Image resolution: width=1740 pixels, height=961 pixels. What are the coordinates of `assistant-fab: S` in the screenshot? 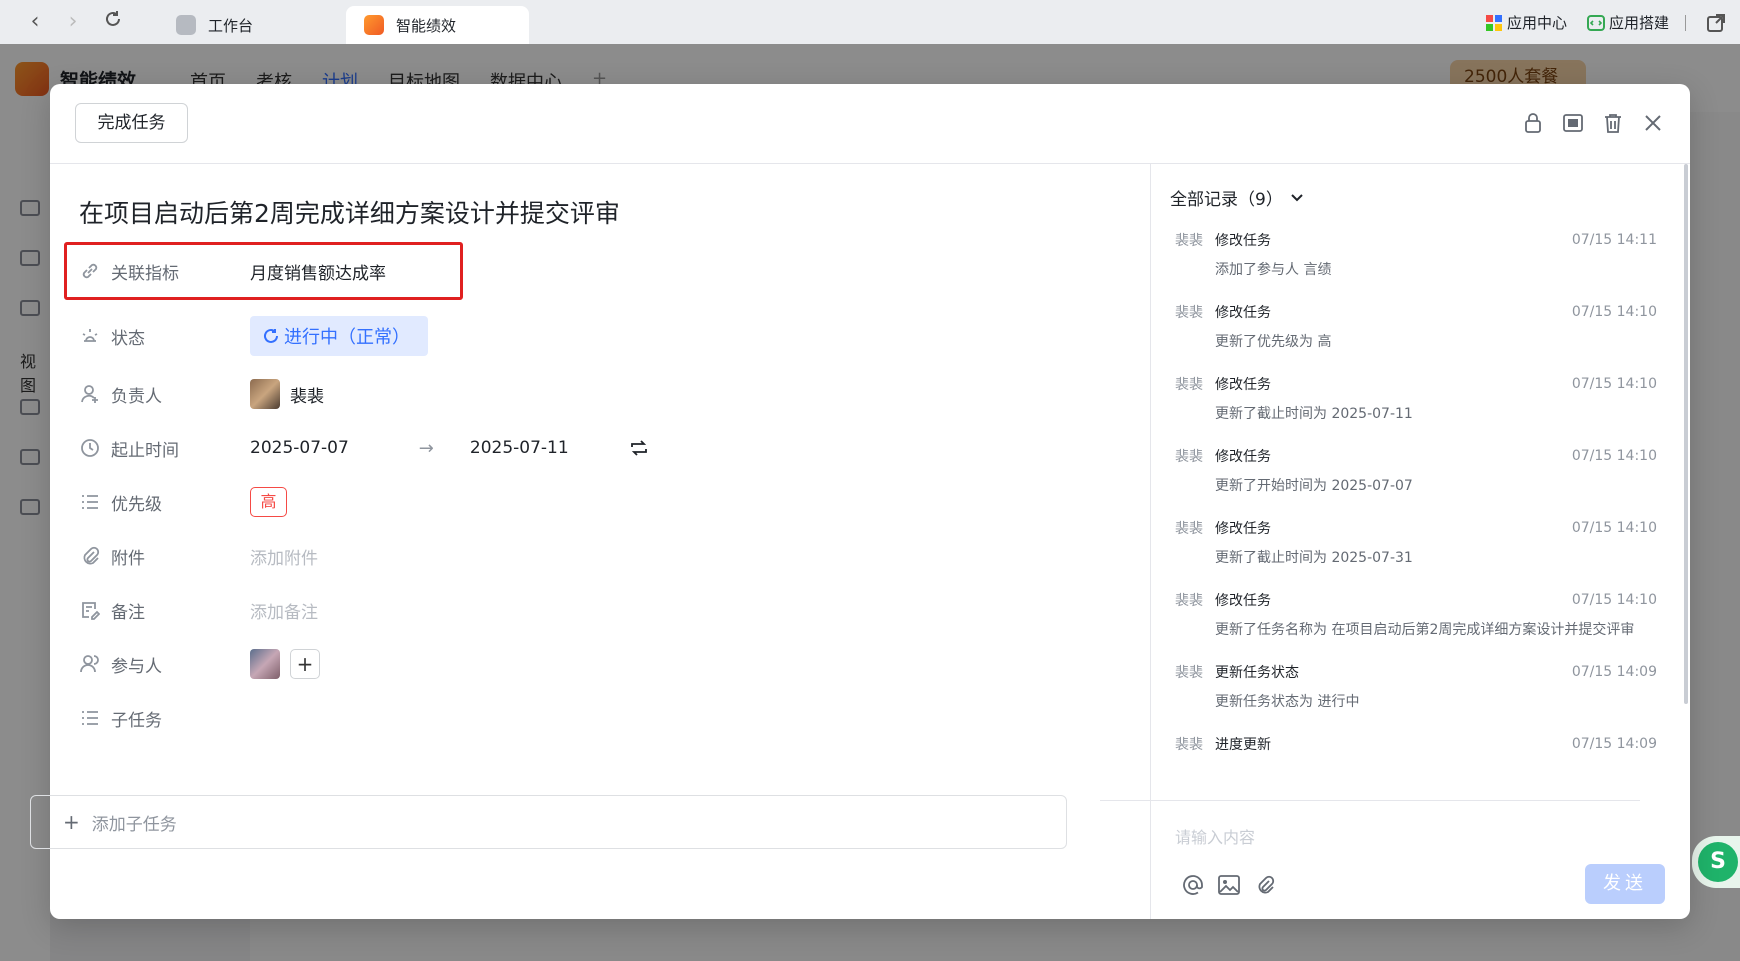 It's located at (1716, 862).